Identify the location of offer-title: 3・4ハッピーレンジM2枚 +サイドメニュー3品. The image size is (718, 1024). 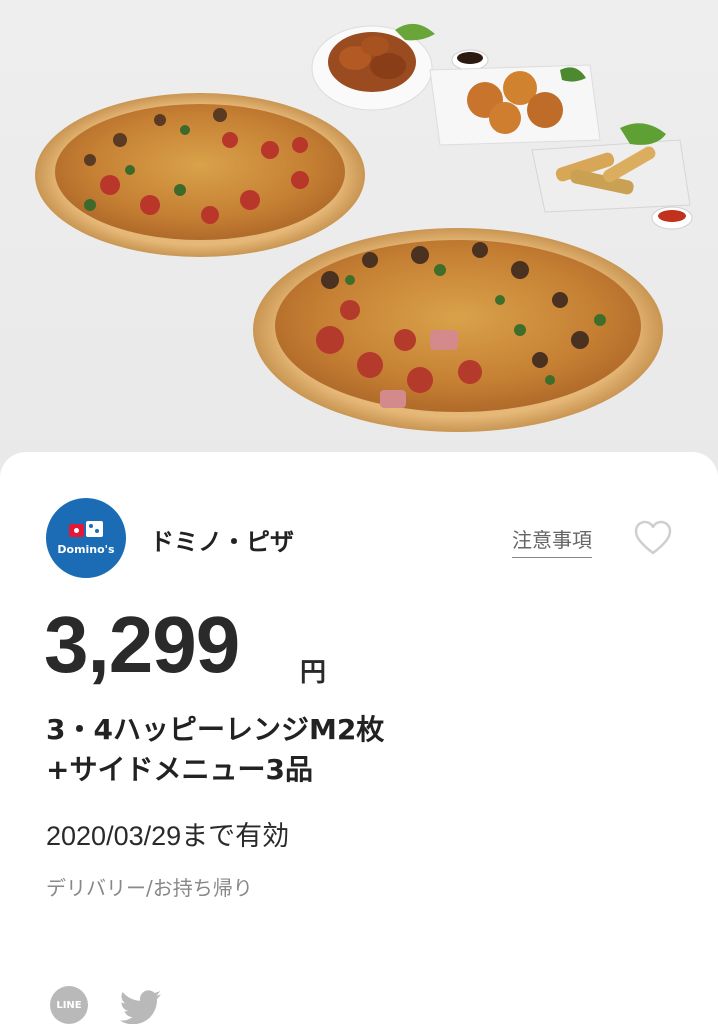
(215, 750).